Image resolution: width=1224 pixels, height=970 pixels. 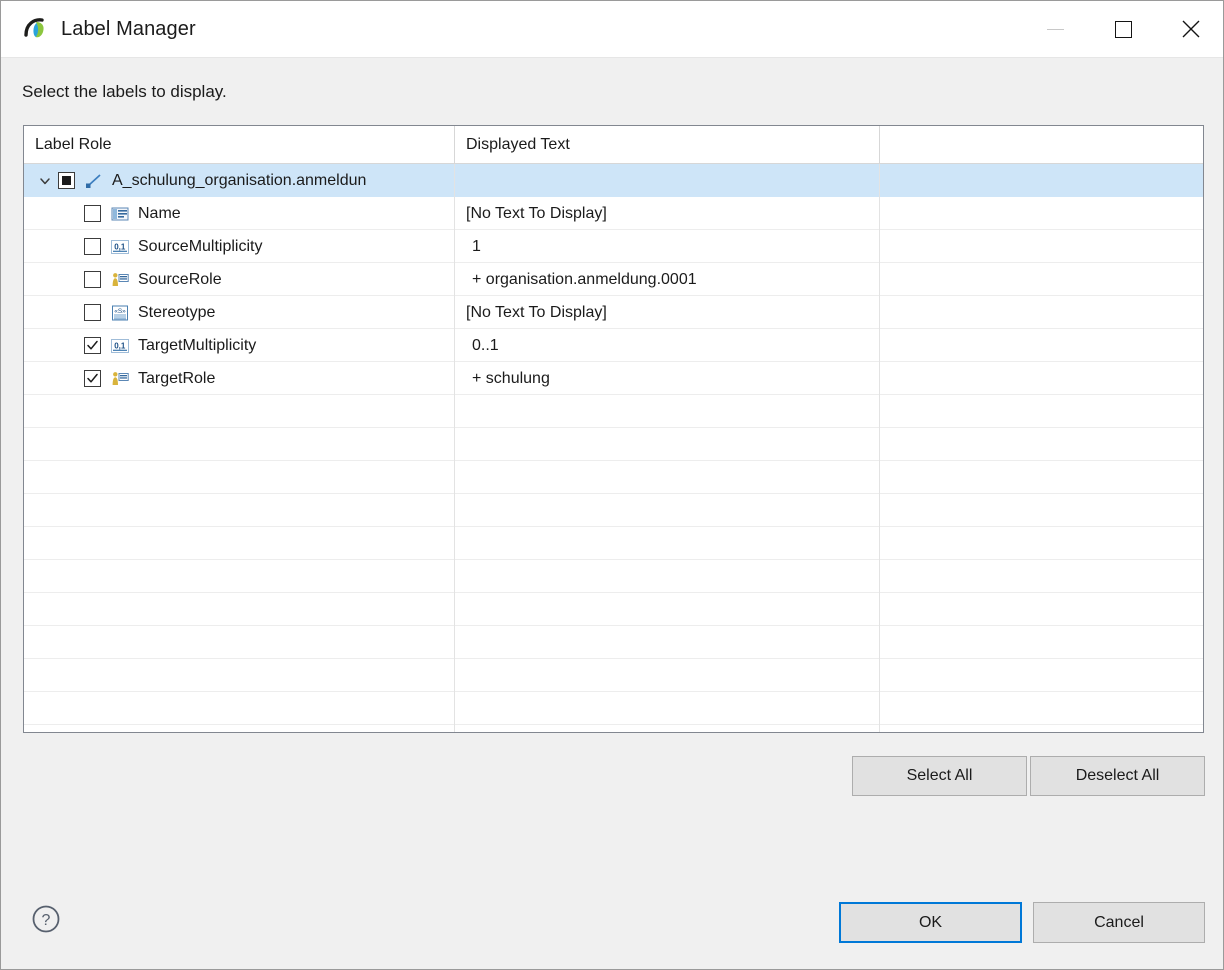 I want to click on cell-label-role: A_schulung_organisation.anmeldun, so click(x=239, y=180).